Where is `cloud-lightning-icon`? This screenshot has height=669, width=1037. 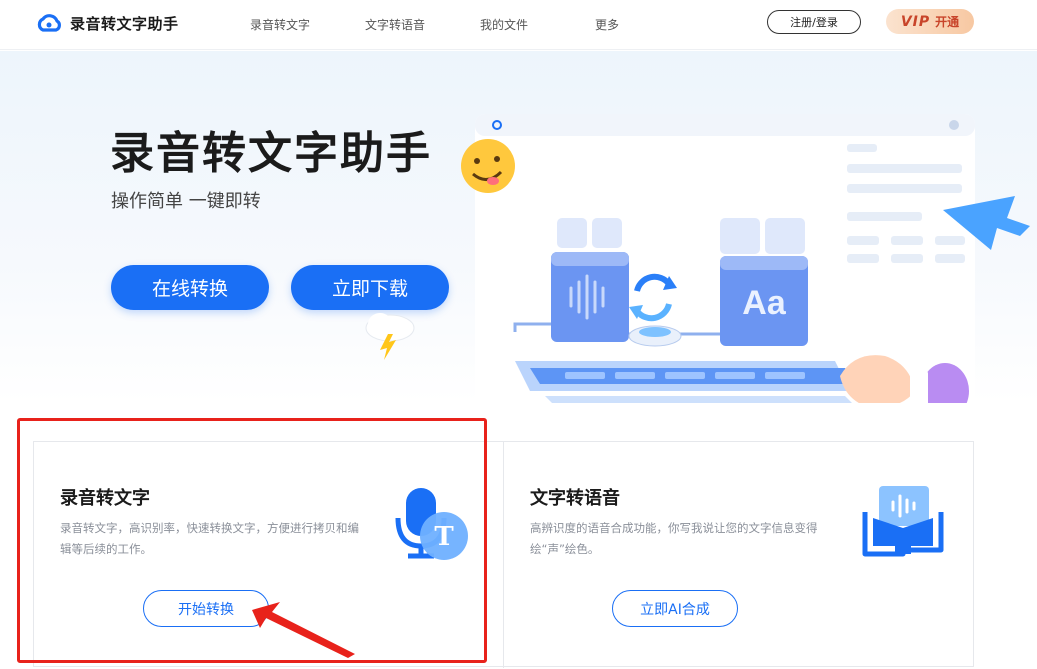 cloud-lightning-icon is located at coordinates (390, 336).